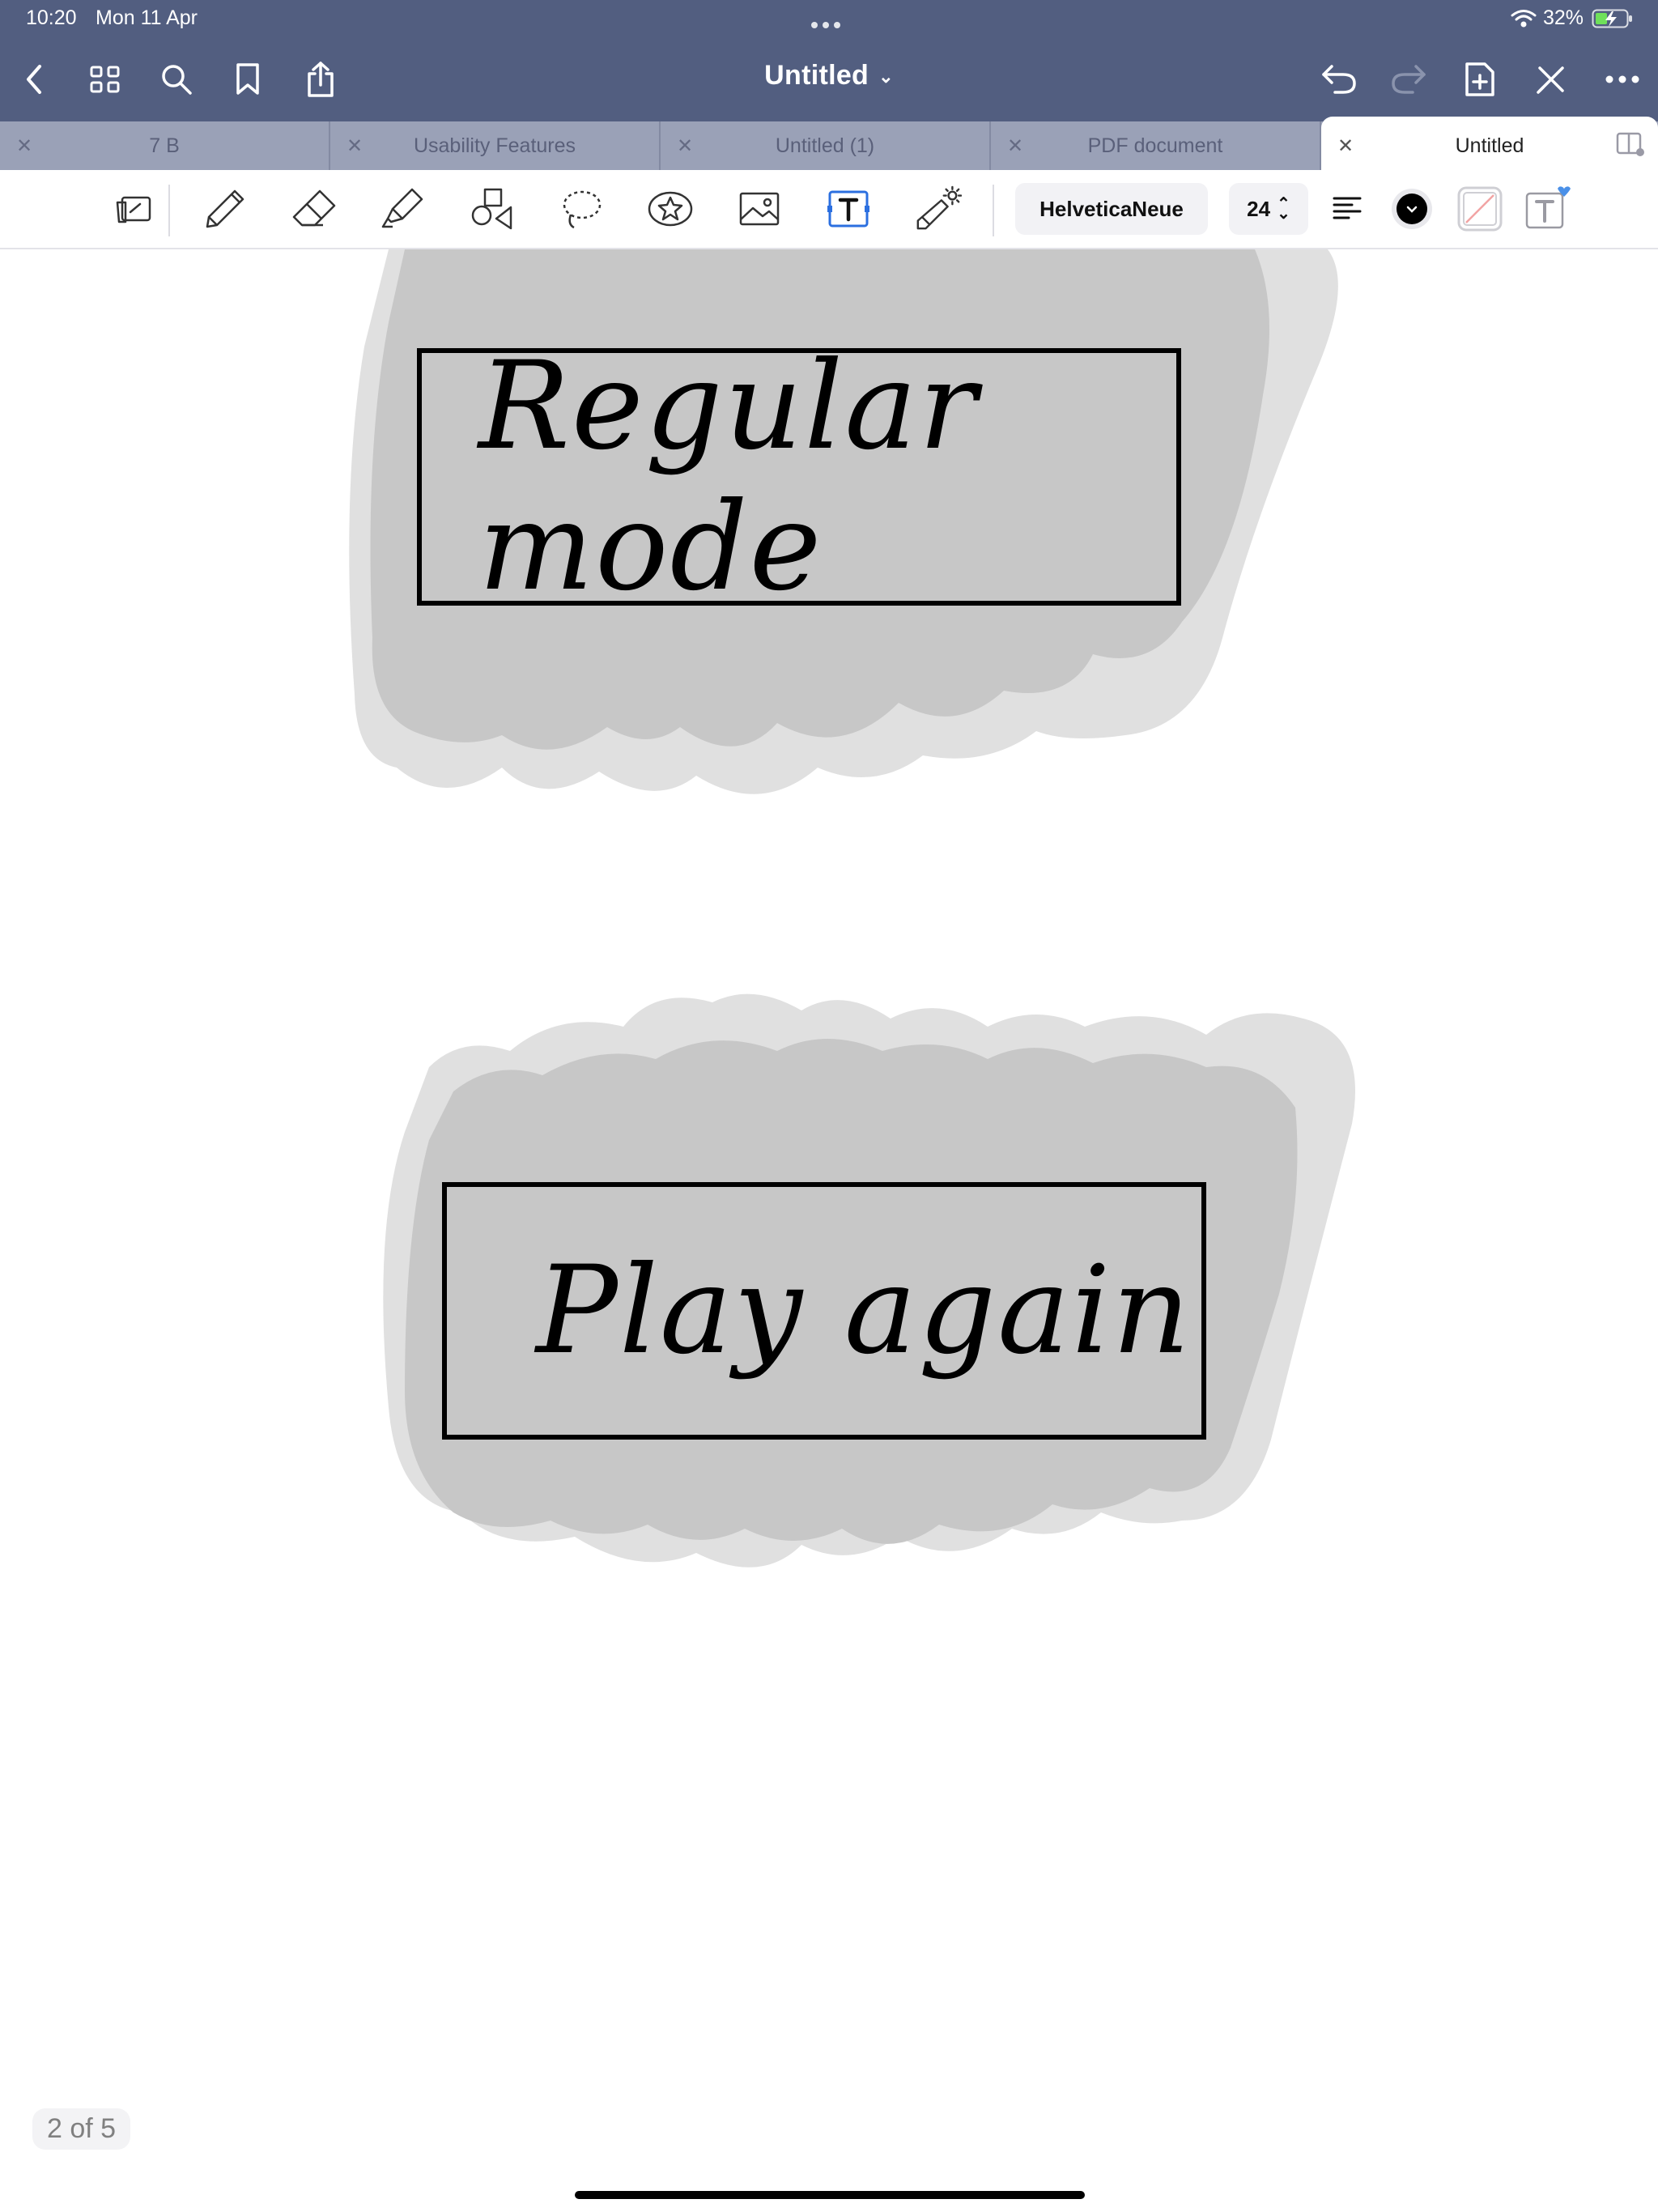 The height and width of the screenshot is (2212, 1658). What do you see at coordinates (134, 209) in the screenshot?
I see `read-only-mode-icon` at bounding box center [134, 209].